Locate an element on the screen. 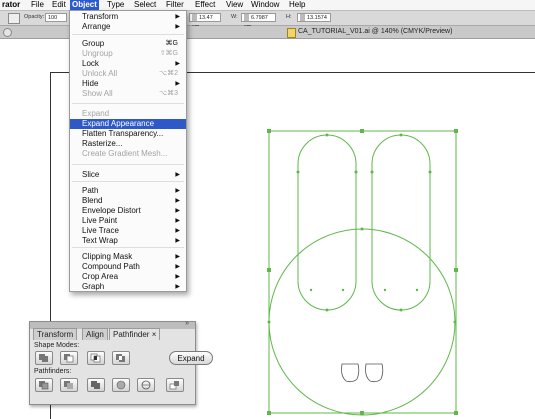 This screenshot has width=535, height=419. menu-item-expand-appearance: Expand Appearance is located at coordinates (128, 124).